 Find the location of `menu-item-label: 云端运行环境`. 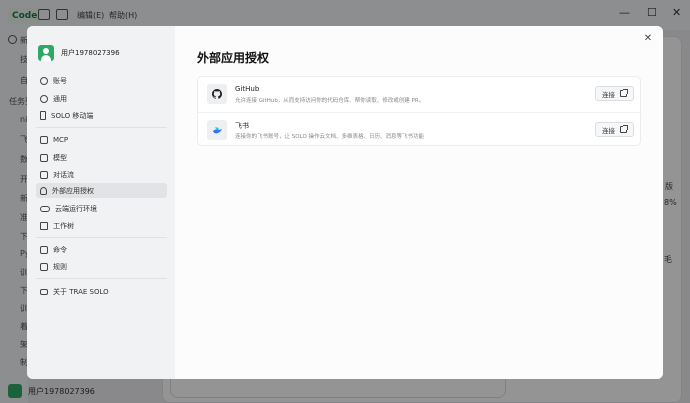

menu-item-label: 云端运行环境 is located at coordinates (76, 208).